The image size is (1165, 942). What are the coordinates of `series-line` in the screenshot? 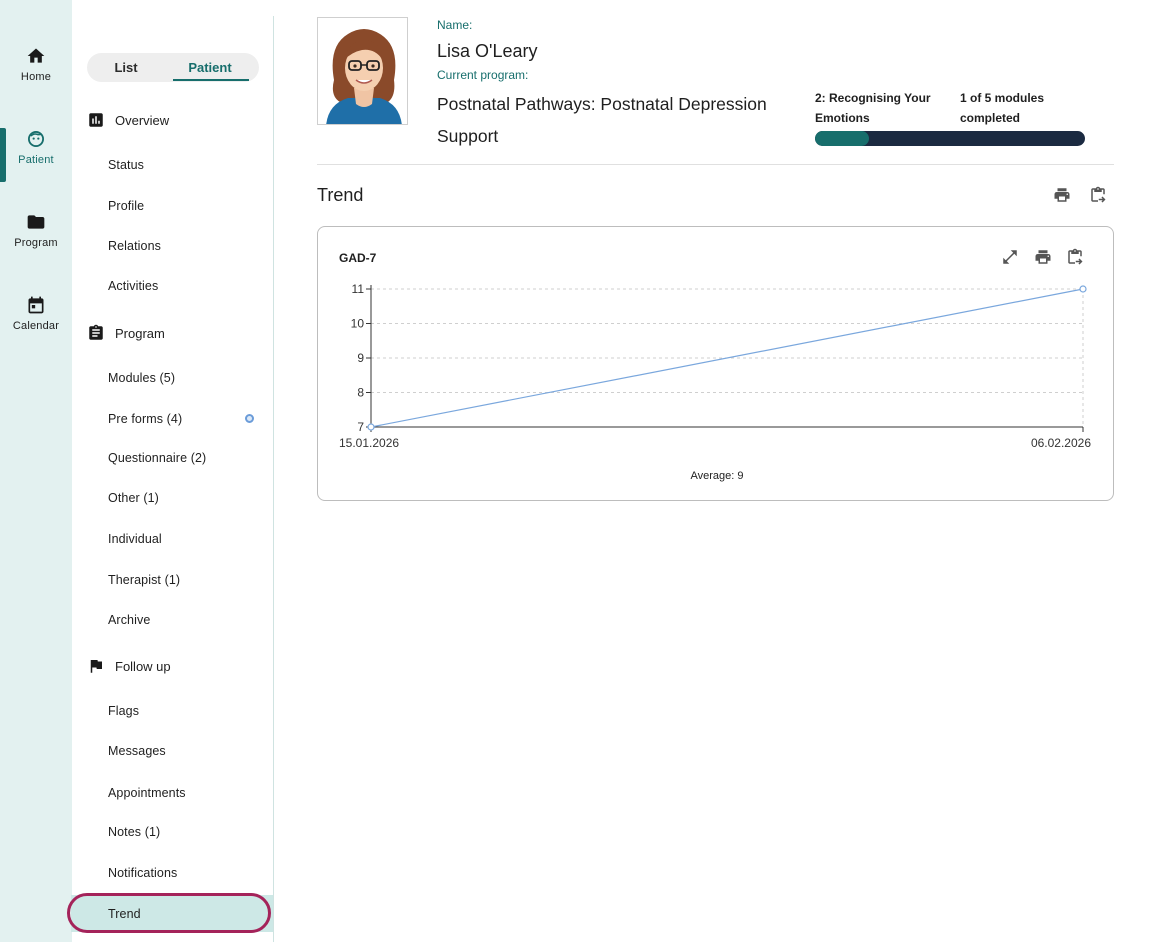 It's located at (727, 358).